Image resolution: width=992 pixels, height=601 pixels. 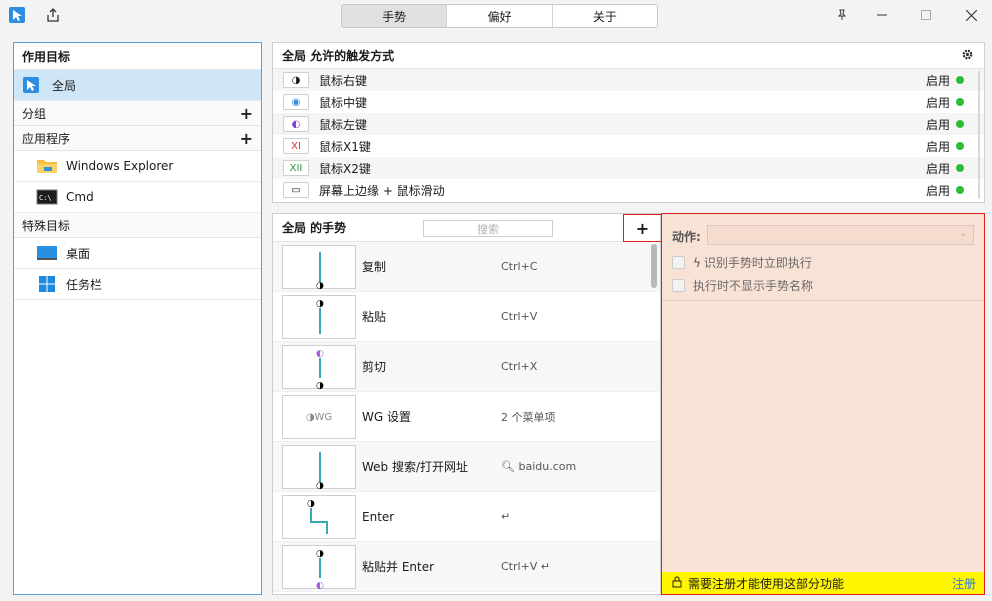 What do you see at coordinates (120, 166) in the screenshot?
I see `target-app-label: Windows Explorer` at bounding box center [120, 166].